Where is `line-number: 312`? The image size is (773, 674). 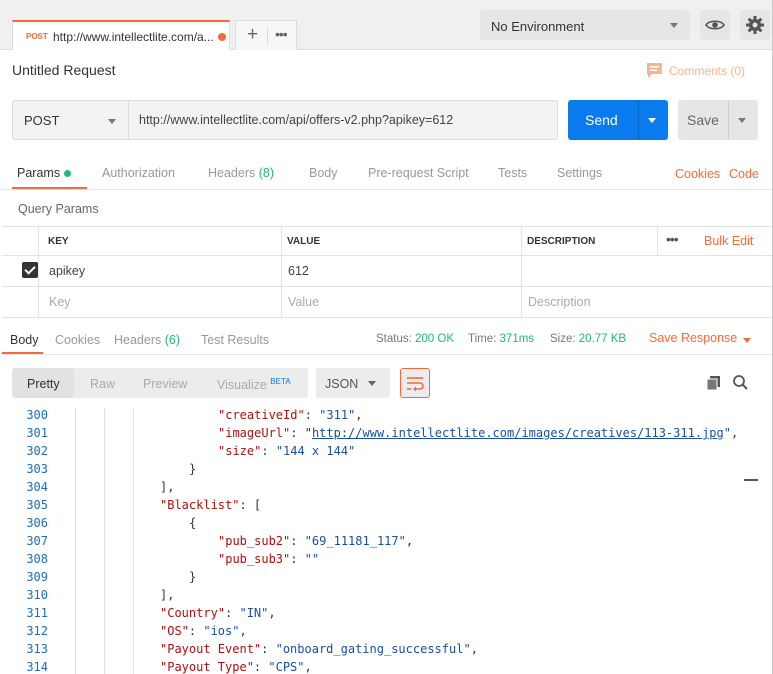 line-number: 312 is located at coordinates (37, 631).